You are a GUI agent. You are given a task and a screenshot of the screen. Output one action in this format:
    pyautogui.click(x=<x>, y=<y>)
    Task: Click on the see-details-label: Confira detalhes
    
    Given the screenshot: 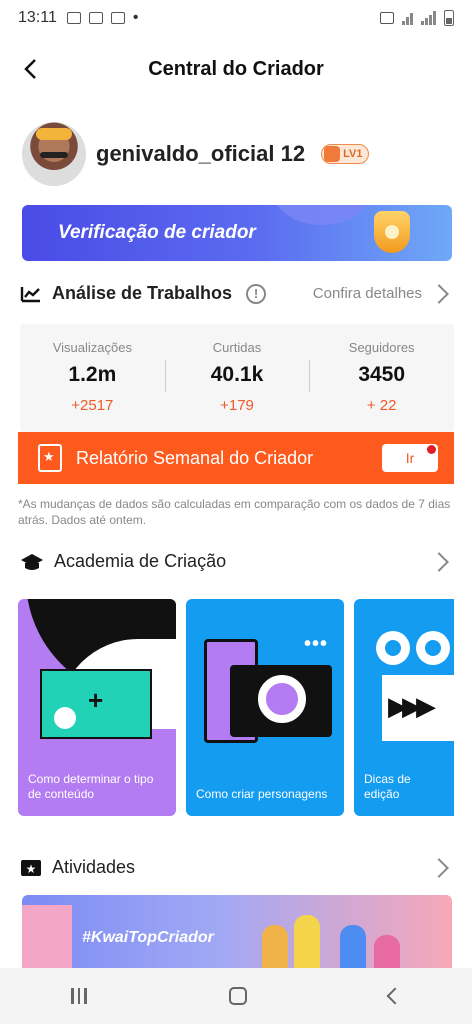 What is the action you would take?
    pyautogui.click(x=367, y=293)
    